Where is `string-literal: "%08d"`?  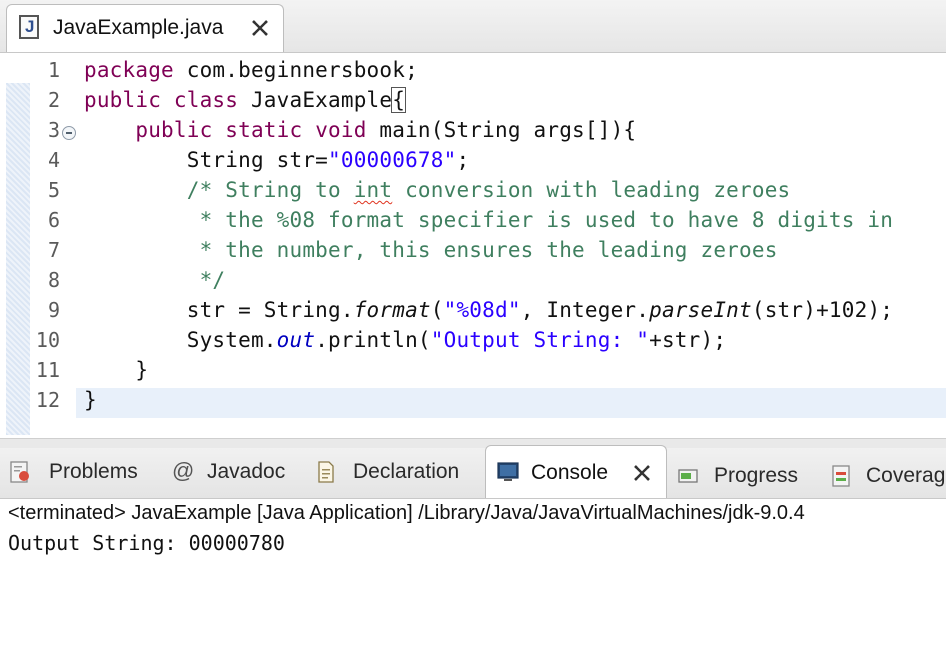
string-literal: "%08d" is located at coordinates (482, 310).